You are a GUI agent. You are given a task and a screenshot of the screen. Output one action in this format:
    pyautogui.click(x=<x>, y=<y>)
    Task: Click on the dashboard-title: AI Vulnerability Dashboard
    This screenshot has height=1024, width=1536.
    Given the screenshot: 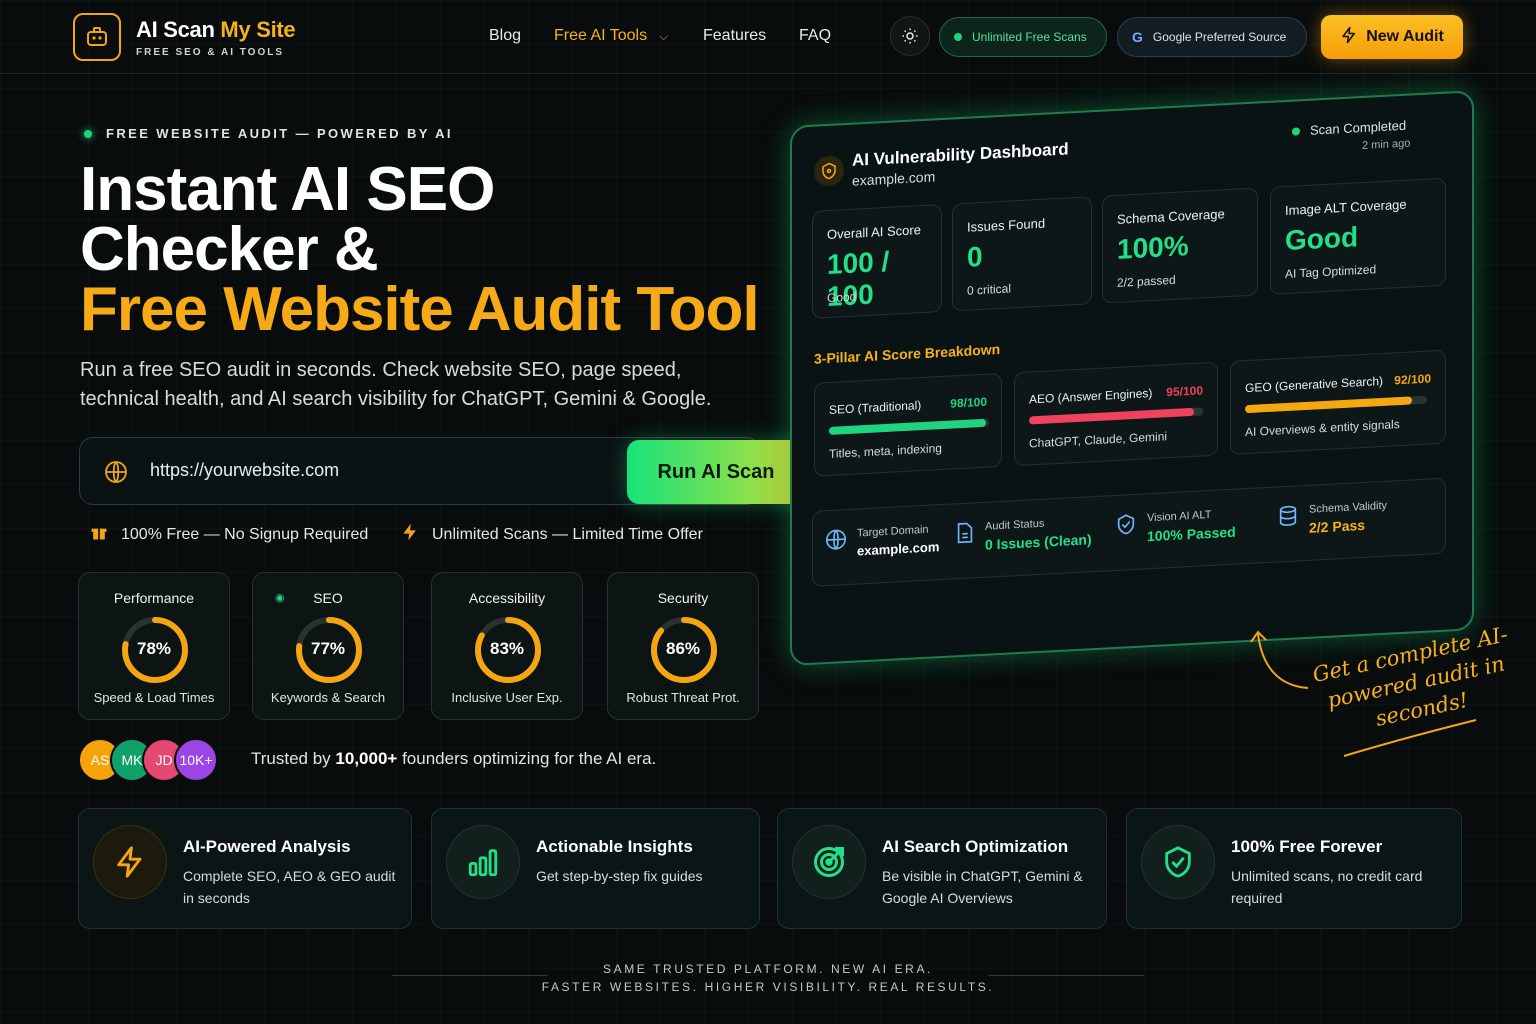 What is the action you would take?
    pyautogui.click(x=960, y=154)
    